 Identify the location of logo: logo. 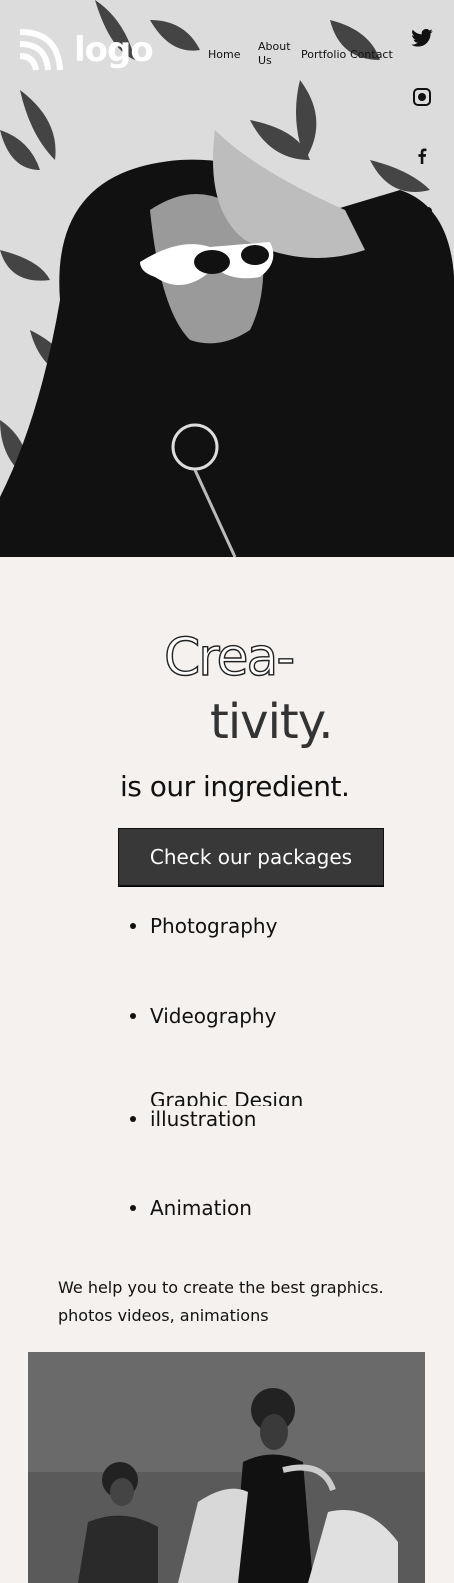
(86, 50).